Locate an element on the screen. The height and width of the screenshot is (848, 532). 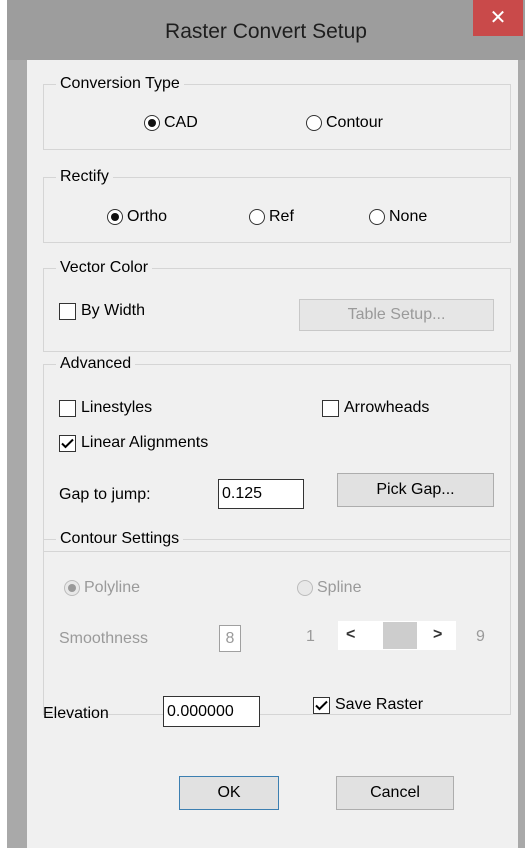
by-width-checkbox: By Width is located at coordinates (102, 311).